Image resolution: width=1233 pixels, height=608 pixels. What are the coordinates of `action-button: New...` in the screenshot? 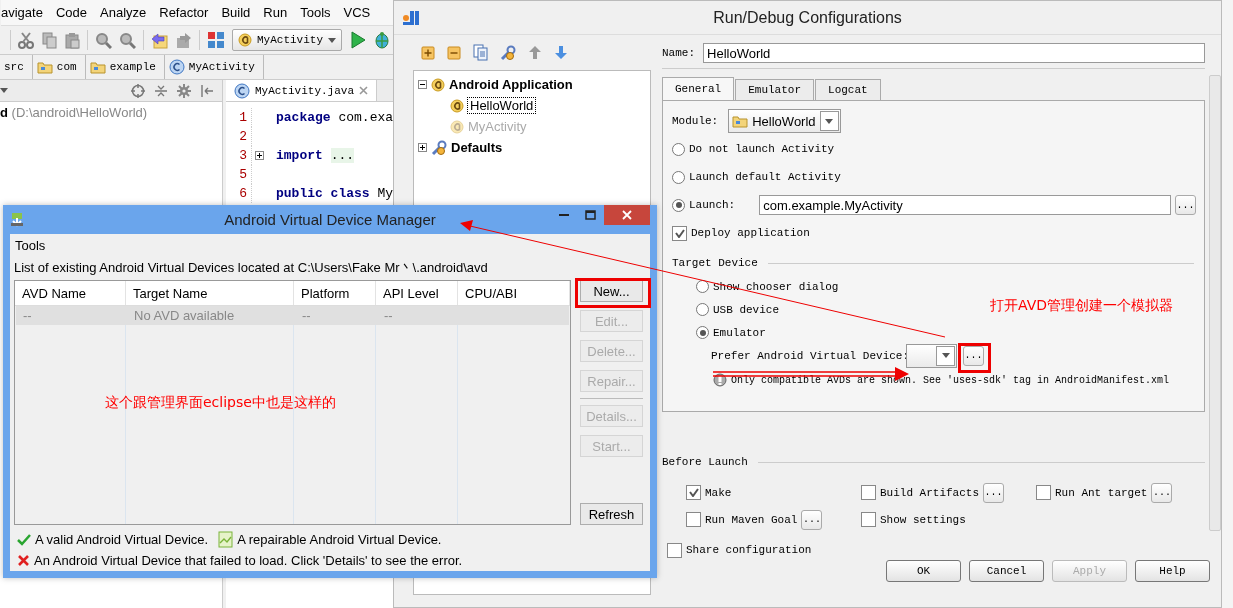 It's located at (611, 291).